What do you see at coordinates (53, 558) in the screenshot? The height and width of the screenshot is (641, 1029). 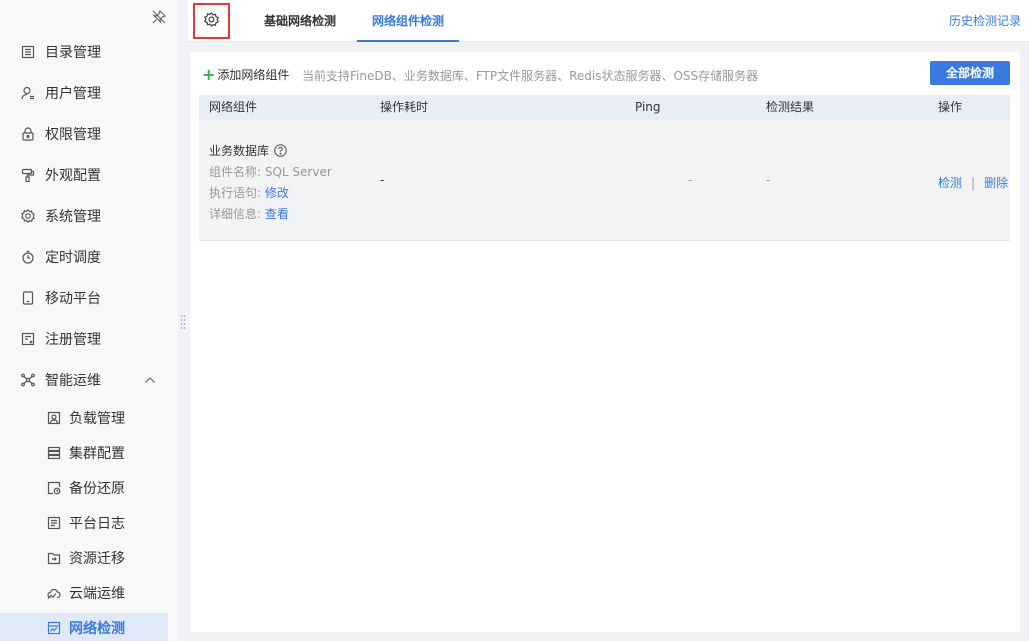 I see `folder-migrate-icon` at bounding box center [53, 558].